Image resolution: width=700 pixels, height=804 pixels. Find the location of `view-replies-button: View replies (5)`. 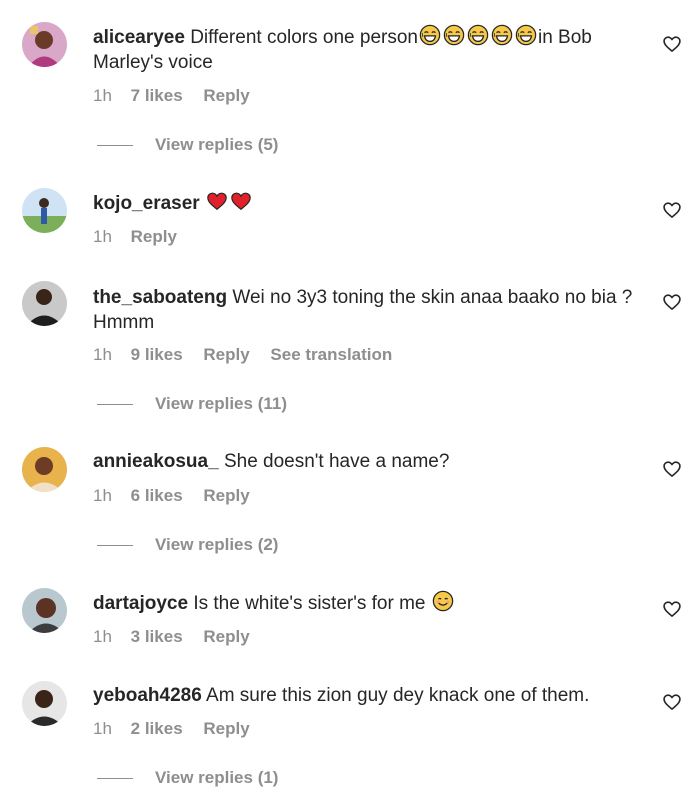

view-replies-button: View replies (5) is located at coordinates (187, 145).